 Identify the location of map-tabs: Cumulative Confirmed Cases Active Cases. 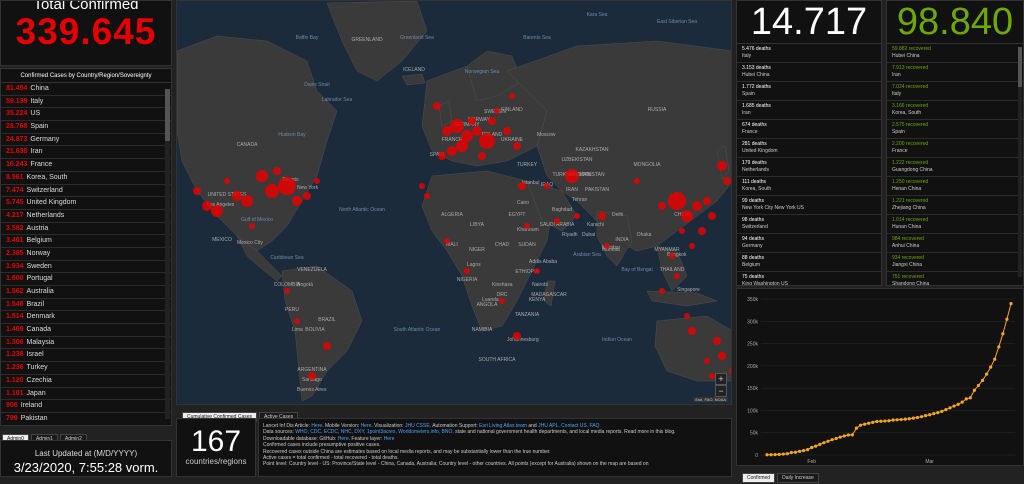
(454, 413).